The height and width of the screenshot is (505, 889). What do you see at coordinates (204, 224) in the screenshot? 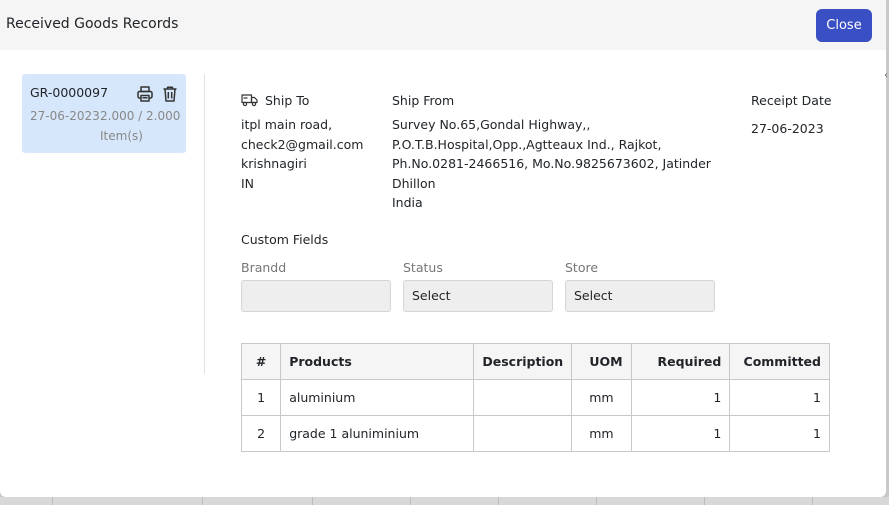
I see `panel-divider` at bounding box center [204, 224].